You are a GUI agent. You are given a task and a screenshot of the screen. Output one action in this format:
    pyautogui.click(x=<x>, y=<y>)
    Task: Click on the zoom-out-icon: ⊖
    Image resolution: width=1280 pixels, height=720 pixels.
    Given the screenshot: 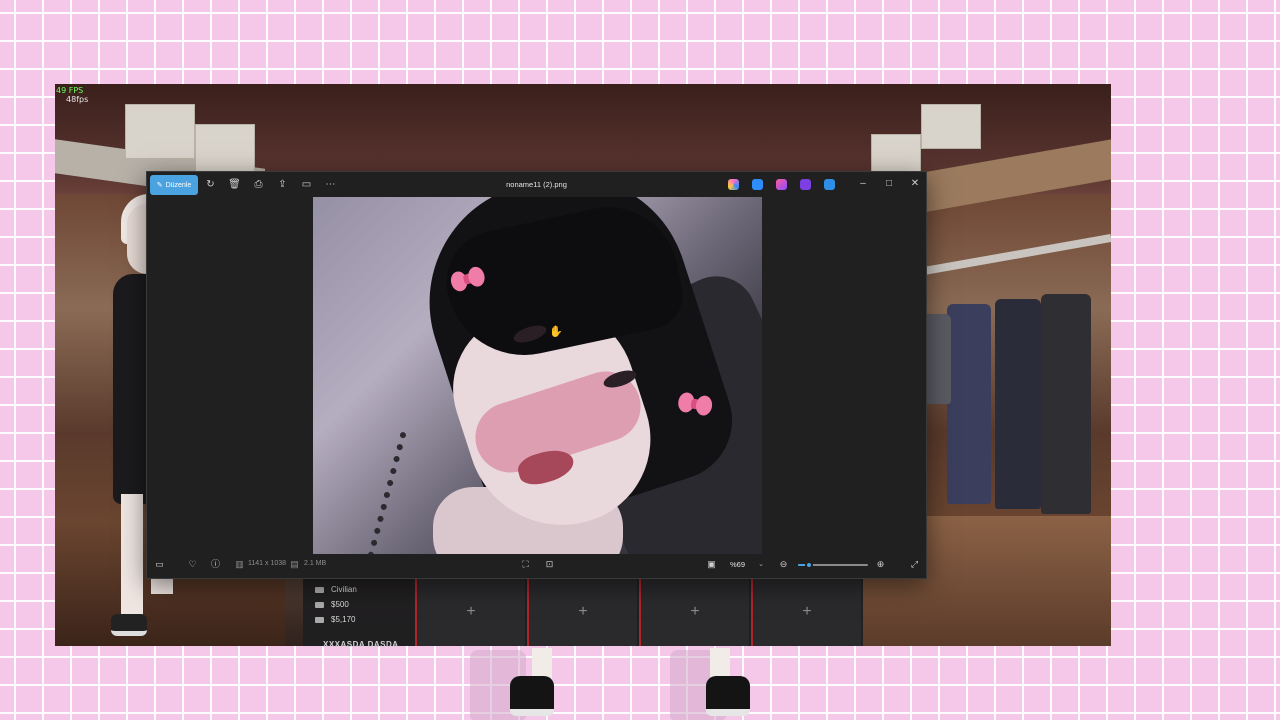 What is the action you would take?
    pyautogui.click(x=783, y=564)
    